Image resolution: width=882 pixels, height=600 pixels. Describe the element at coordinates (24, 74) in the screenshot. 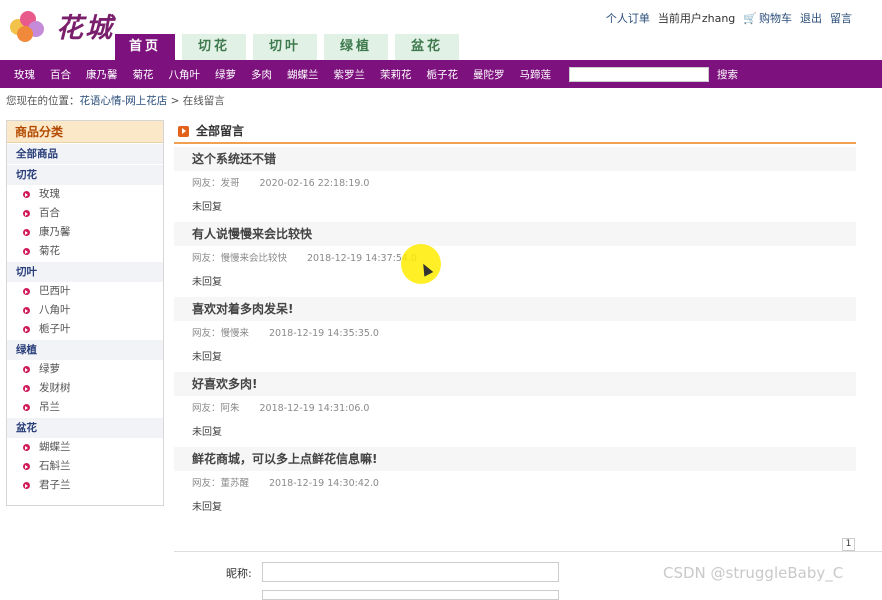

I see `category-link: 玫瑰` at that location.